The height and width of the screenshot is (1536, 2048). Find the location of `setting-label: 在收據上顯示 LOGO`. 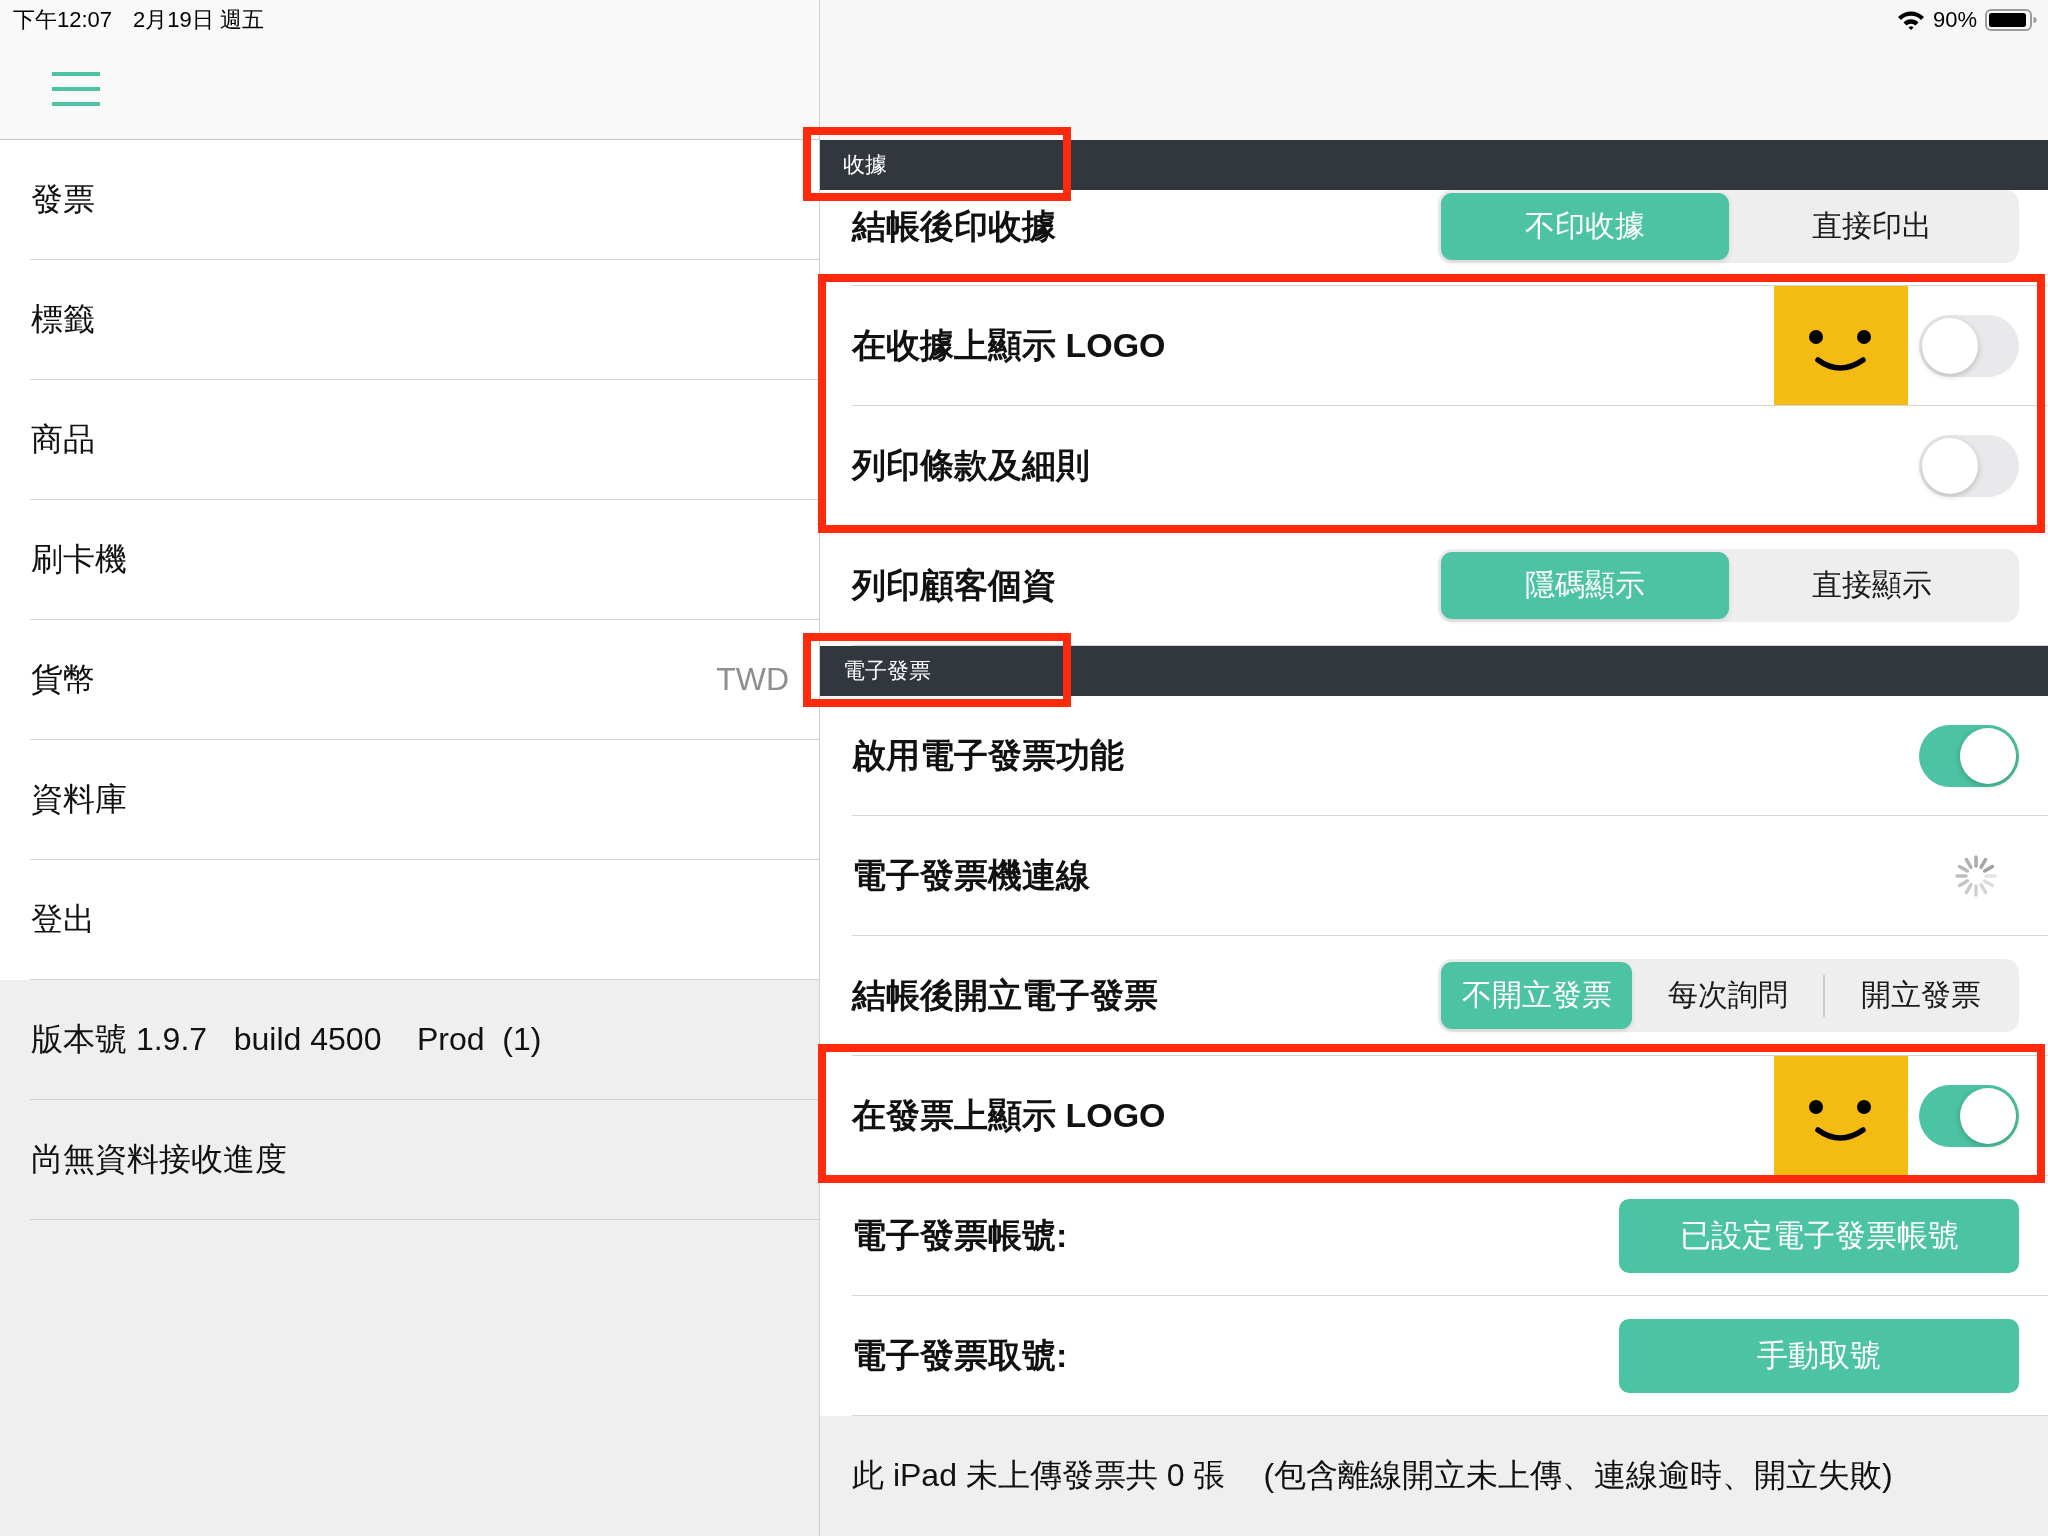

setting-label: 在收據上顯示 LOGO is located at coordinates (1009, 345).